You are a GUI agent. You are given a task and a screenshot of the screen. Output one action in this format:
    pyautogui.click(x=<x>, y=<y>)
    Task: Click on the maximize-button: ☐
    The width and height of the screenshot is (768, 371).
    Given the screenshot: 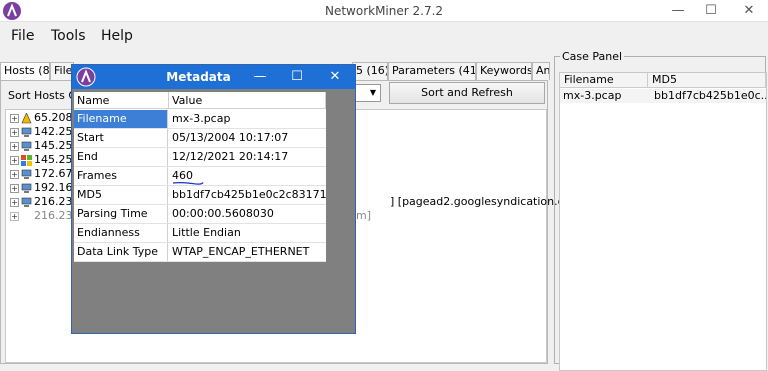 What is the action you would take?
    pyautogui.click(x=711, y=11)
    